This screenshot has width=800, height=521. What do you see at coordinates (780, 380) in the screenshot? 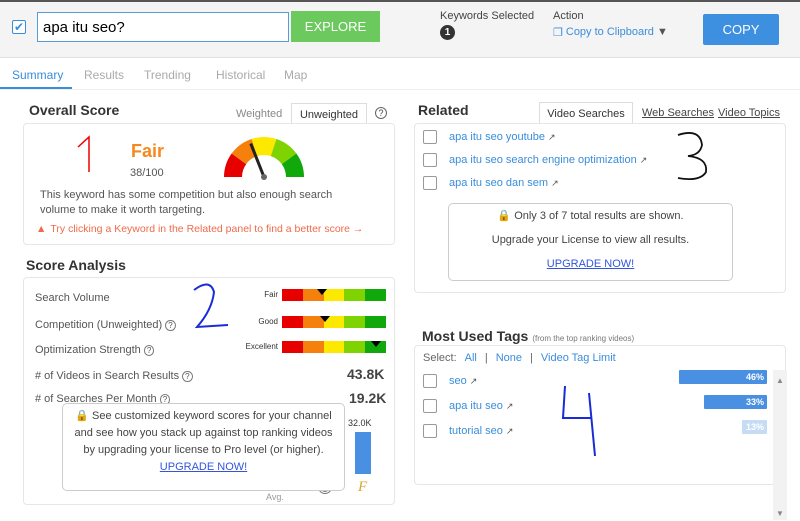
I see `scroll-up-icon: ▲` at bounding box center [780, 380].